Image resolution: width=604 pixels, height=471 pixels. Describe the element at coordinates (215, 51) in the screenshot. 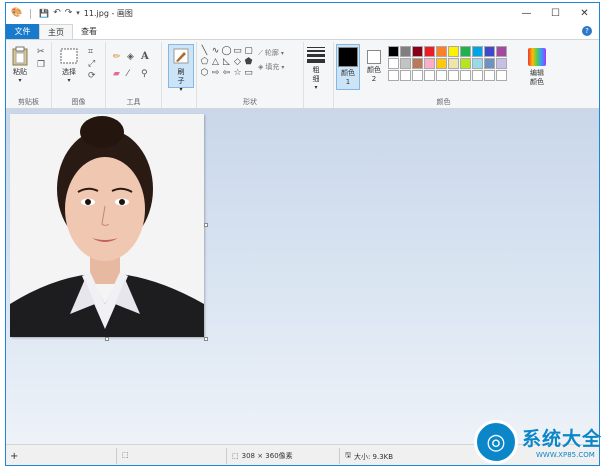

I see `curve-shape-icon: ∿` at that location.